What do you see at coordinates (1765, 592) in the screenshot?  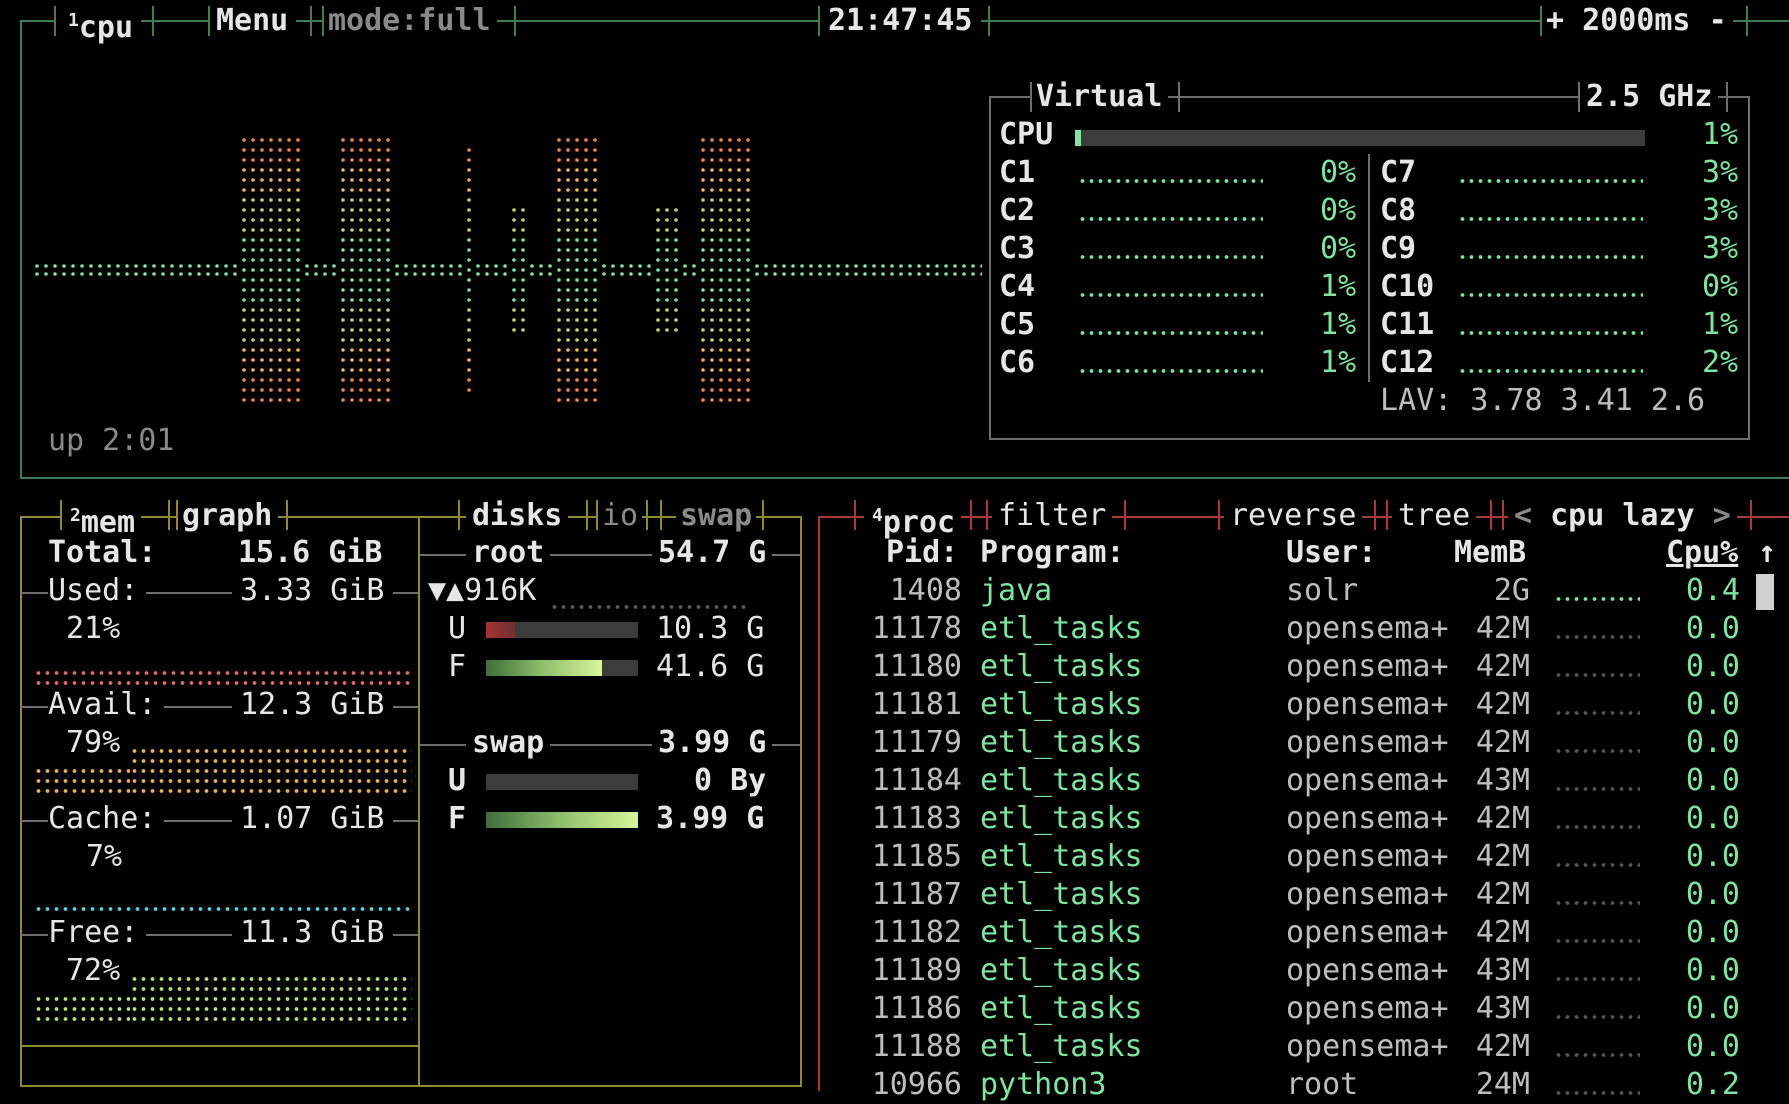 I see `proc-scrollbar-thumb` at bounding box center [1765, 592].